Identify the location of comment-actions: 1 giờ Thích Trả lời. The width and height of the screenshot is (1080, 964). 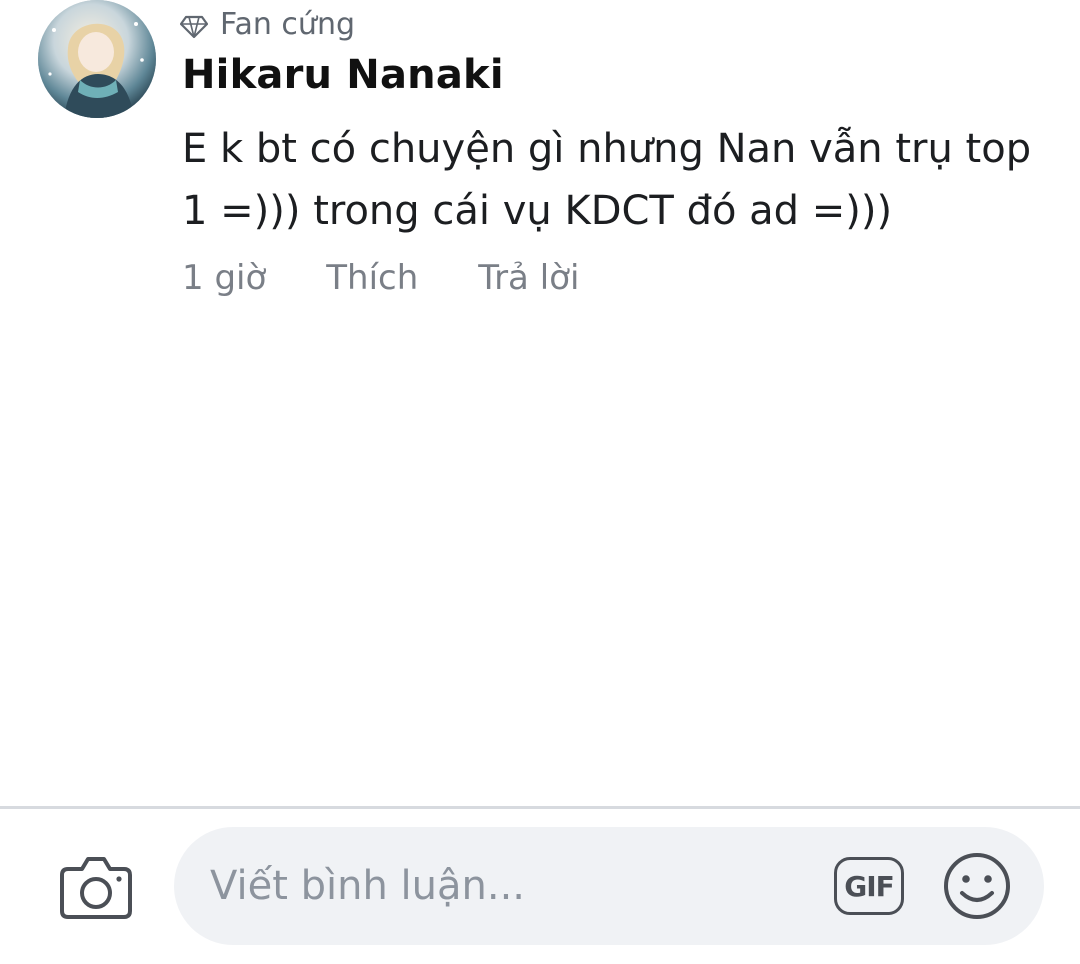
(380, 278).